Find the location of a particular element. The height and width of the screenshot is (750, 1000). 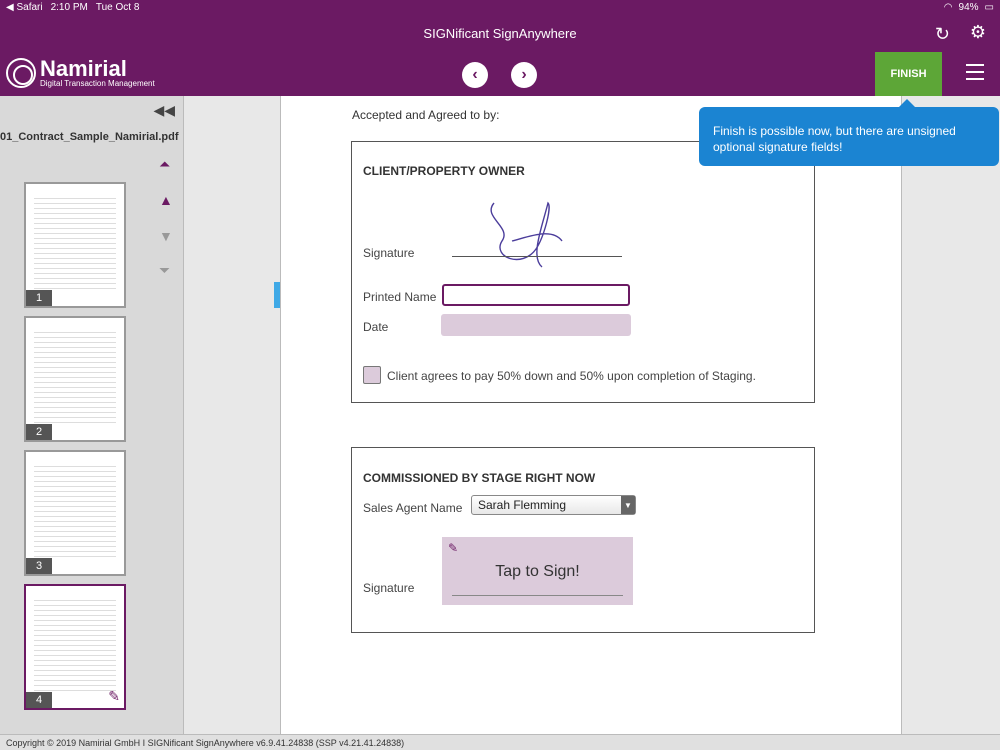

collapse-sidebar-icon: ◀◀ is located at coordinates (164, 110).